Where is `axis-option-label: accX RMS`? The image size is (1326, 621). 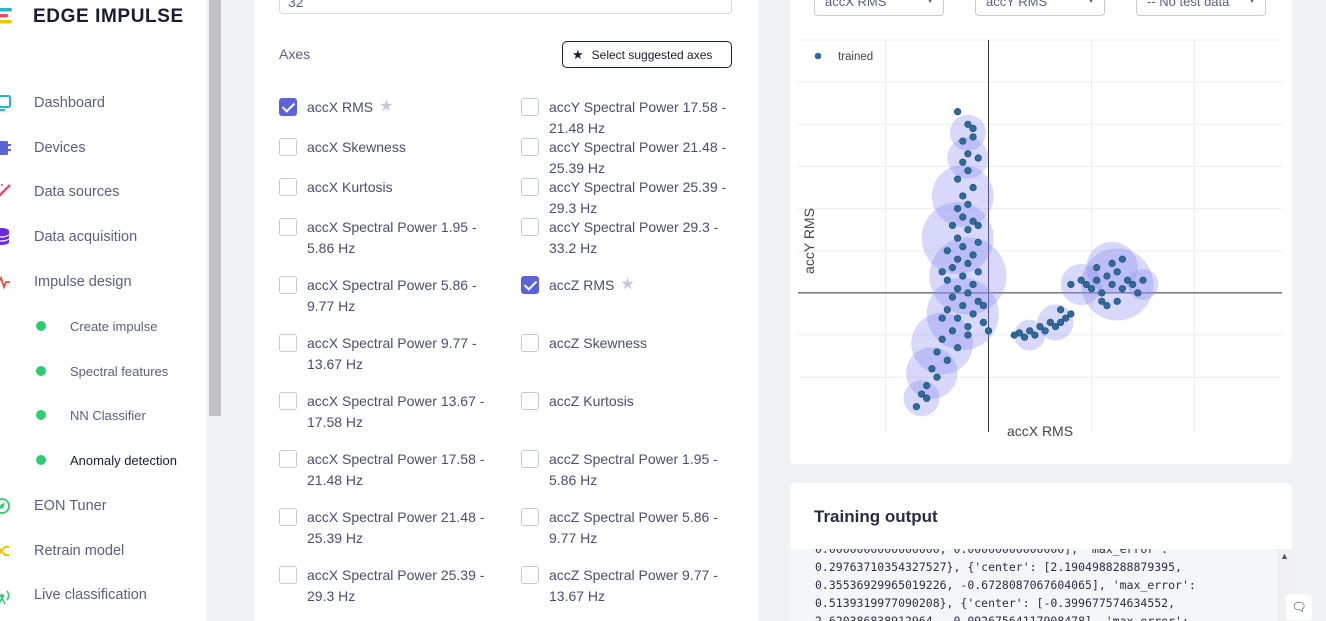
axis-option-label: accX RMS is located at coordinates (340, 107).